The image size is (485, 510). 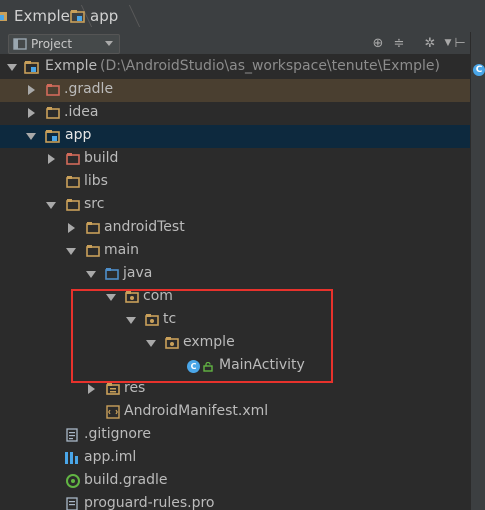 What do you see at coordinates (378, 43) in the screenshot?
I see `scroll-from-source-icon: ⊕` at bounding box center [378, 43].